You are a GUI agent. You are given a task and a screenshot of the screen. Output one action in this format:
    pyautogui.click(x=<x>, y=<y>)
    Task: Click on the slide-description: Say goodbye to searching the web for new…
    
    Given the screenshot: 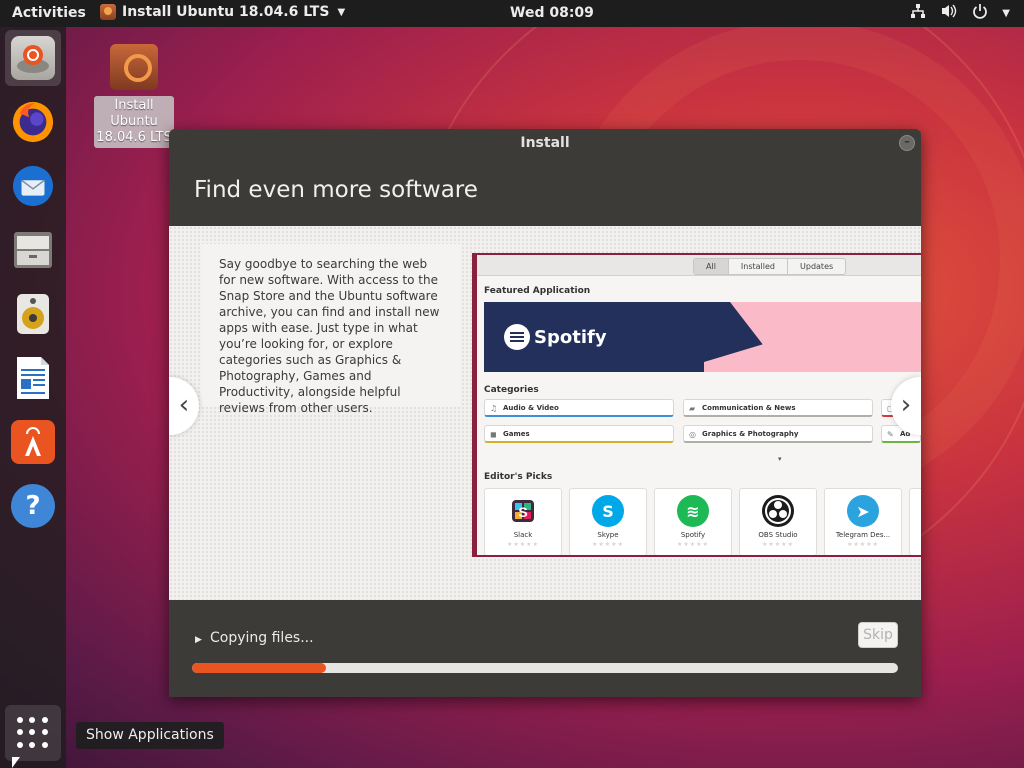 What is the action you would take?
    pyautogui.click(x=329, y=336)
    